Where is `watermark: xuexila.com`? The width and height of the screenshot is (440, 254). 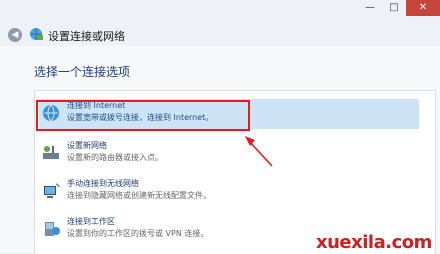 watermark: xuexila.com is located at coordinates (374, 242).